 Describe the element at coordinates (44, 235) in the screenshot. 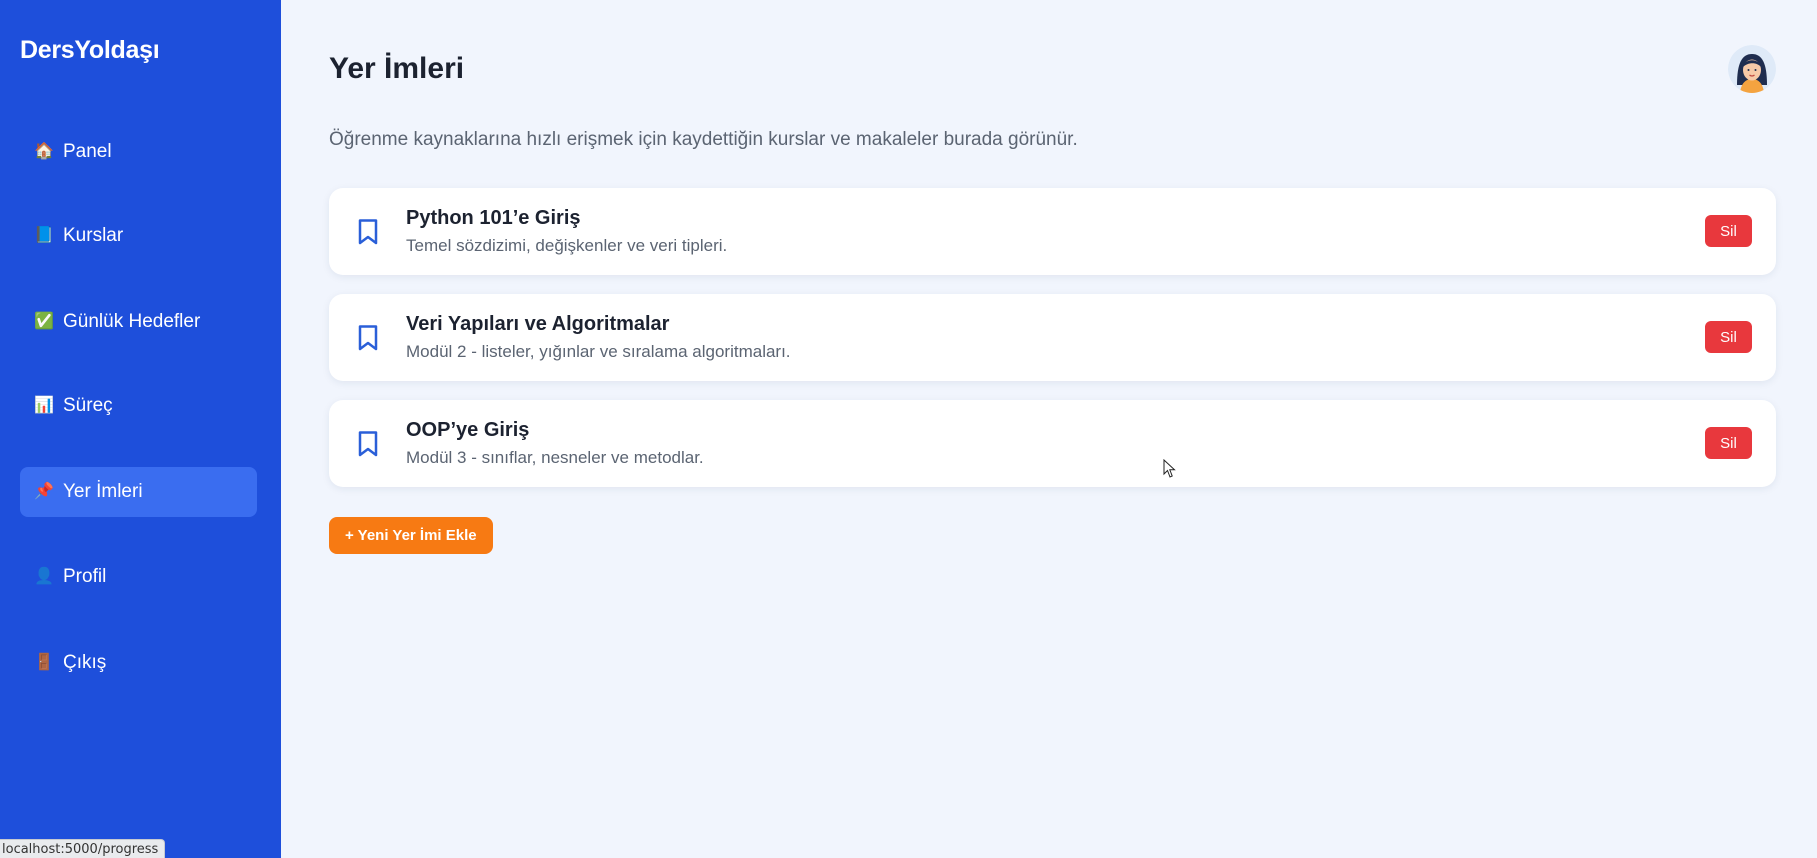

I see `book-icon: 📘` at that location.